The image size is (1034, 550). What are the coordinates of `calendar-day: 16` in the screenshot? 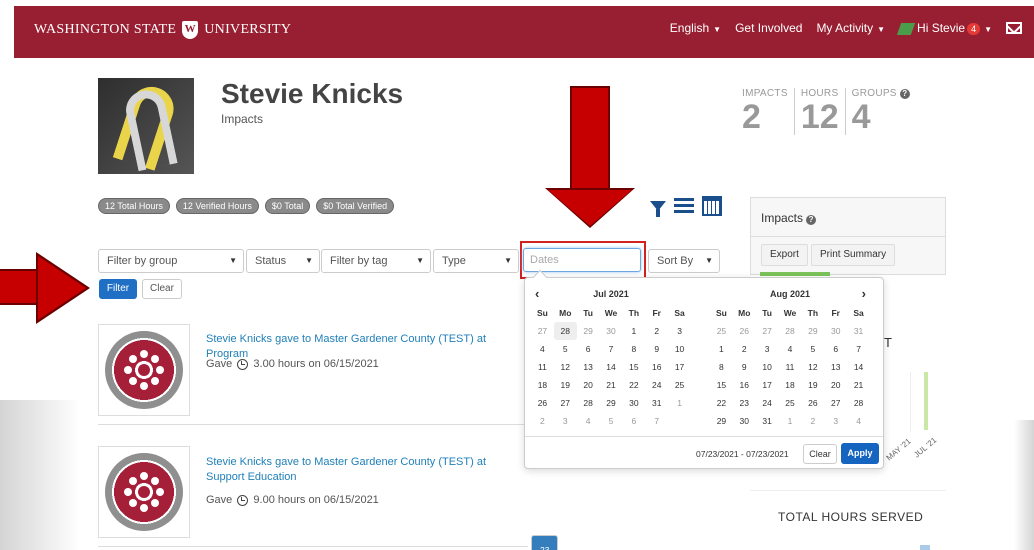 It's located at (656, 367).